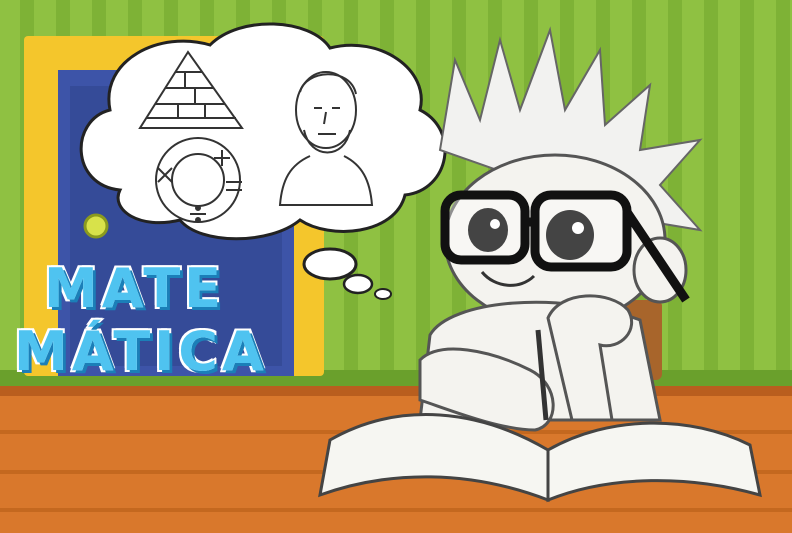 Image resolution: width=792 pixels, height=533 pixels. I want to click on title-line-1: MATE, so click(134, 288).